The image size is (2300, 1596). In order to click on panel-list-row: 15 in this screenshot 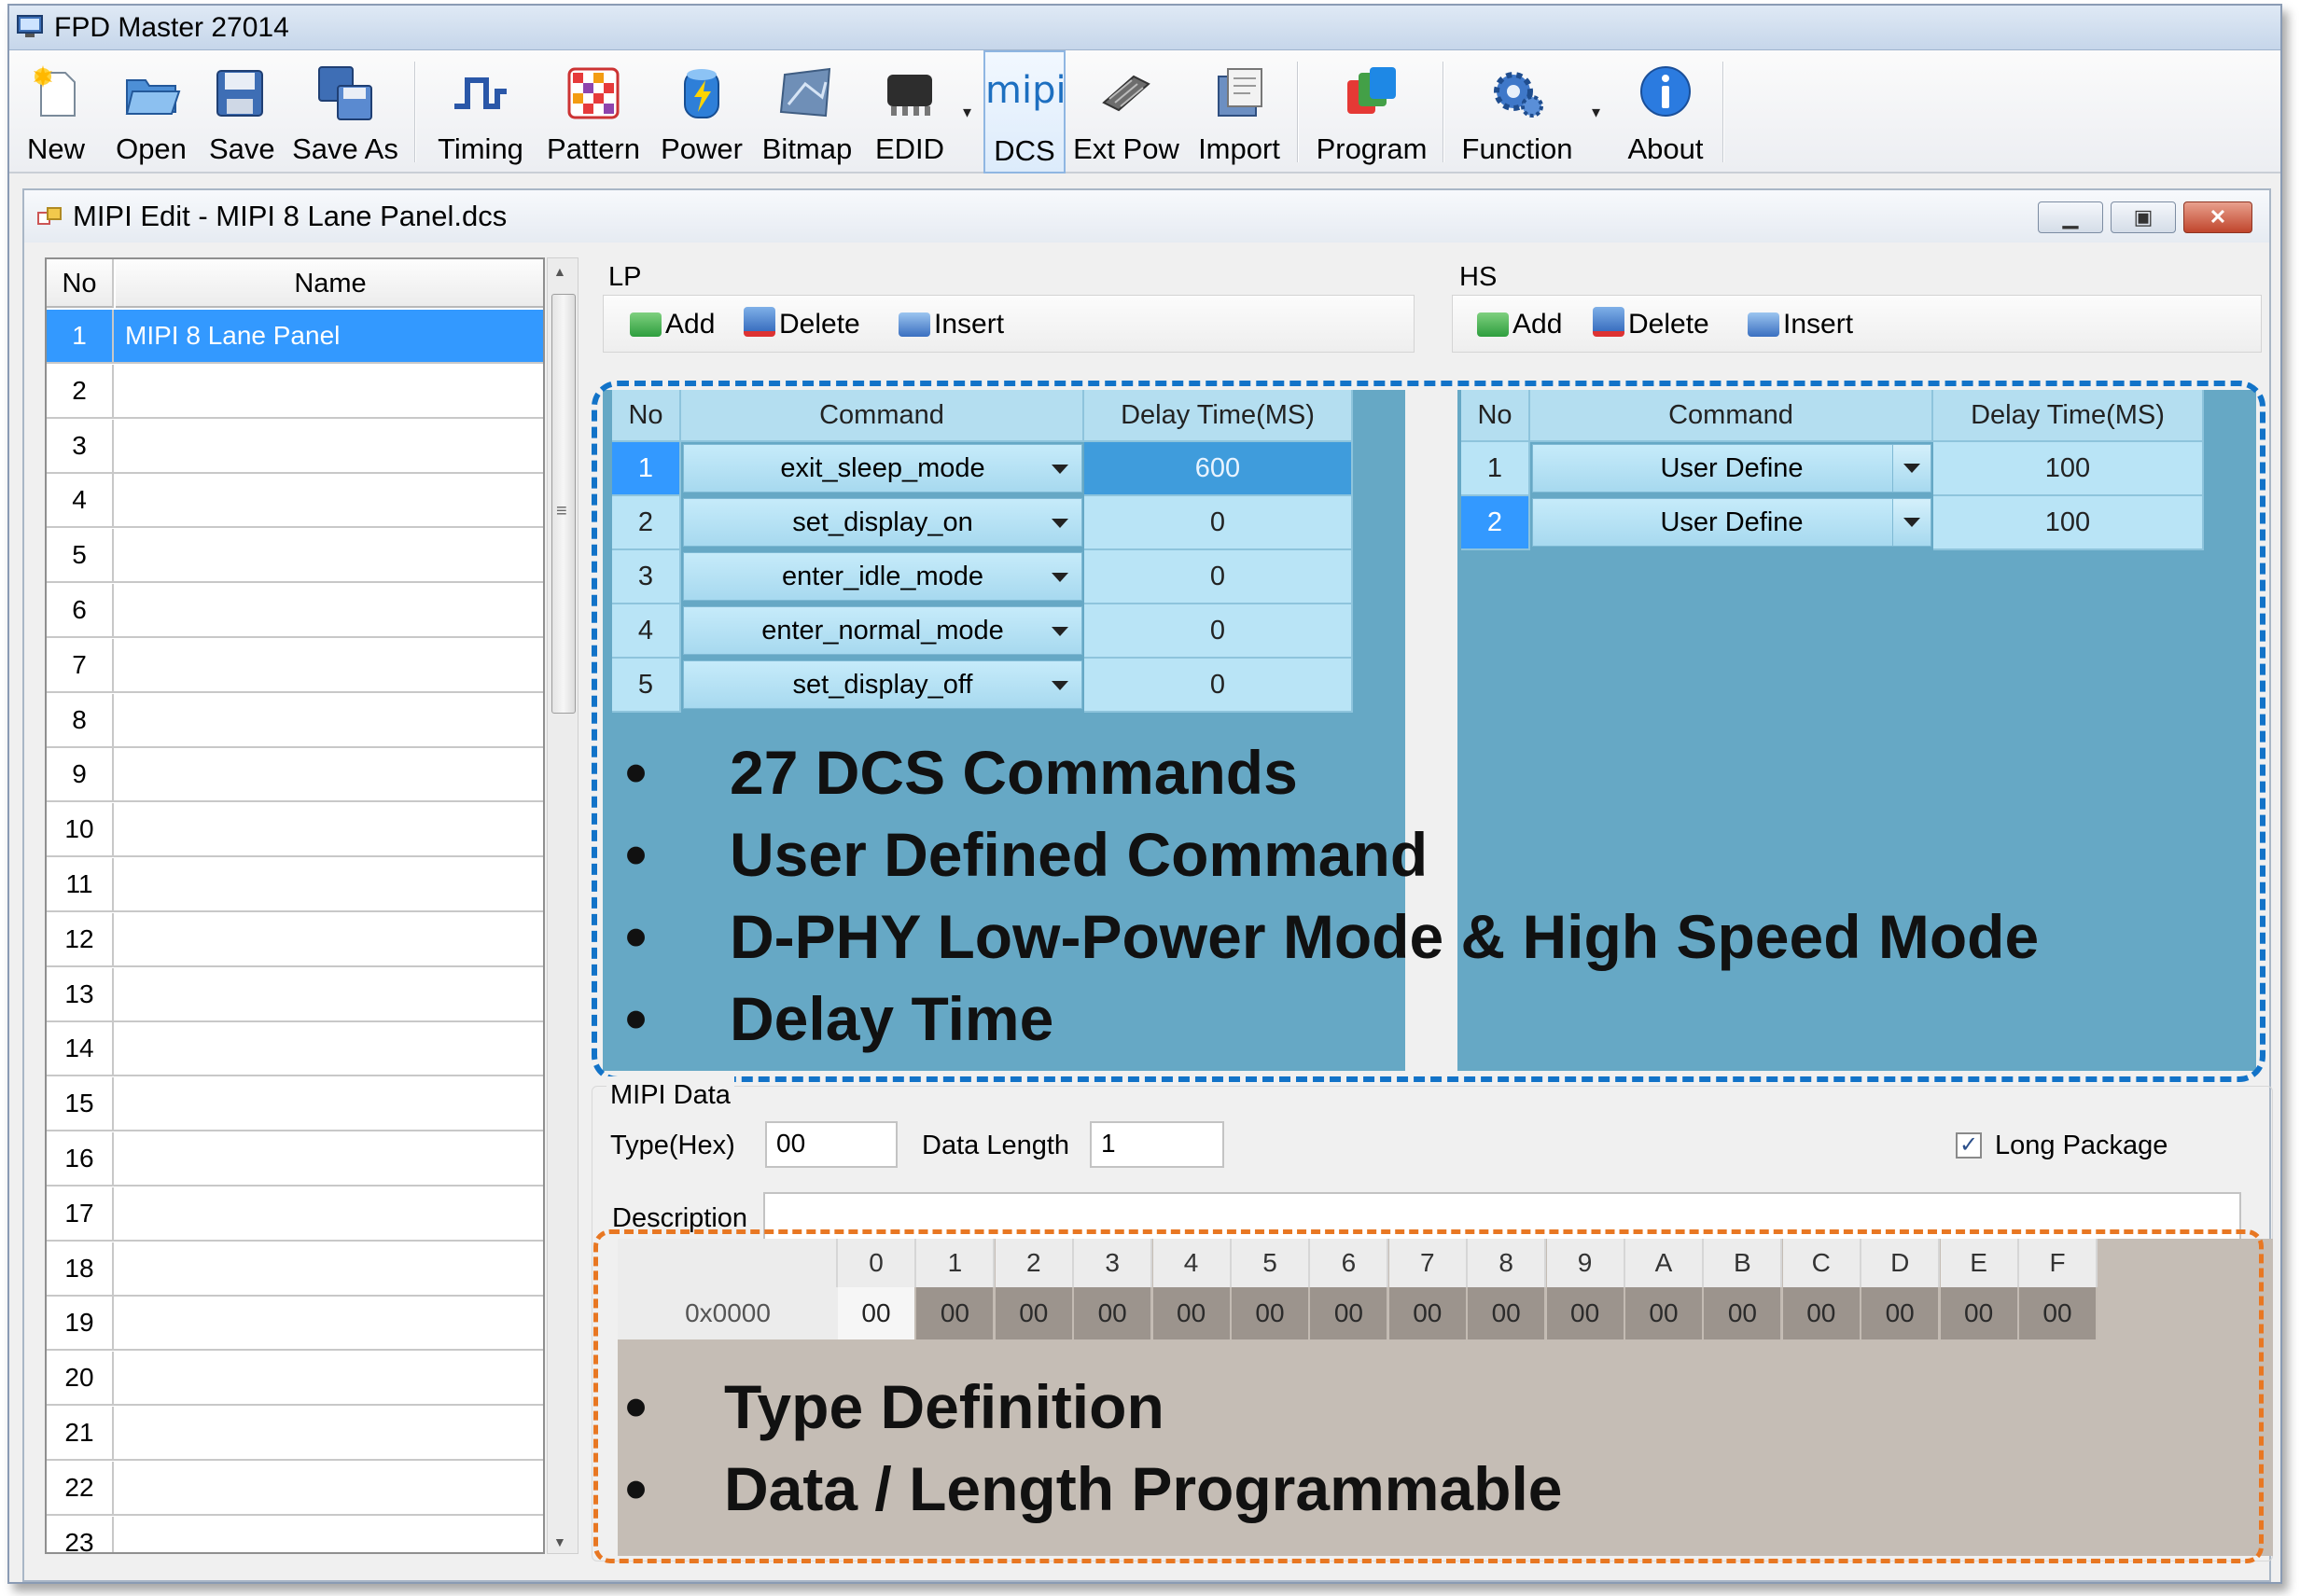, I will do `click(295, 1104)`.